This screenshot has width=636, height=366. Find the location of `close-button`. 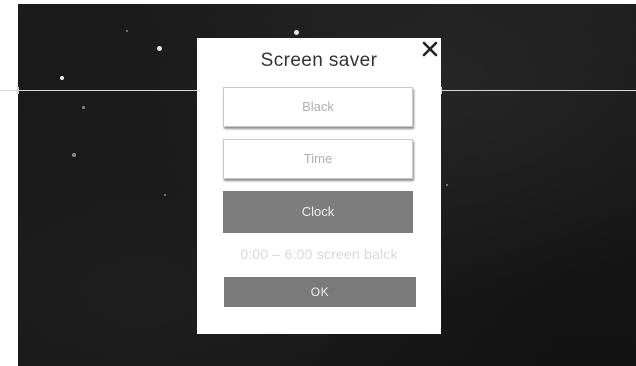

close-button is located at coordinates (431, 51).